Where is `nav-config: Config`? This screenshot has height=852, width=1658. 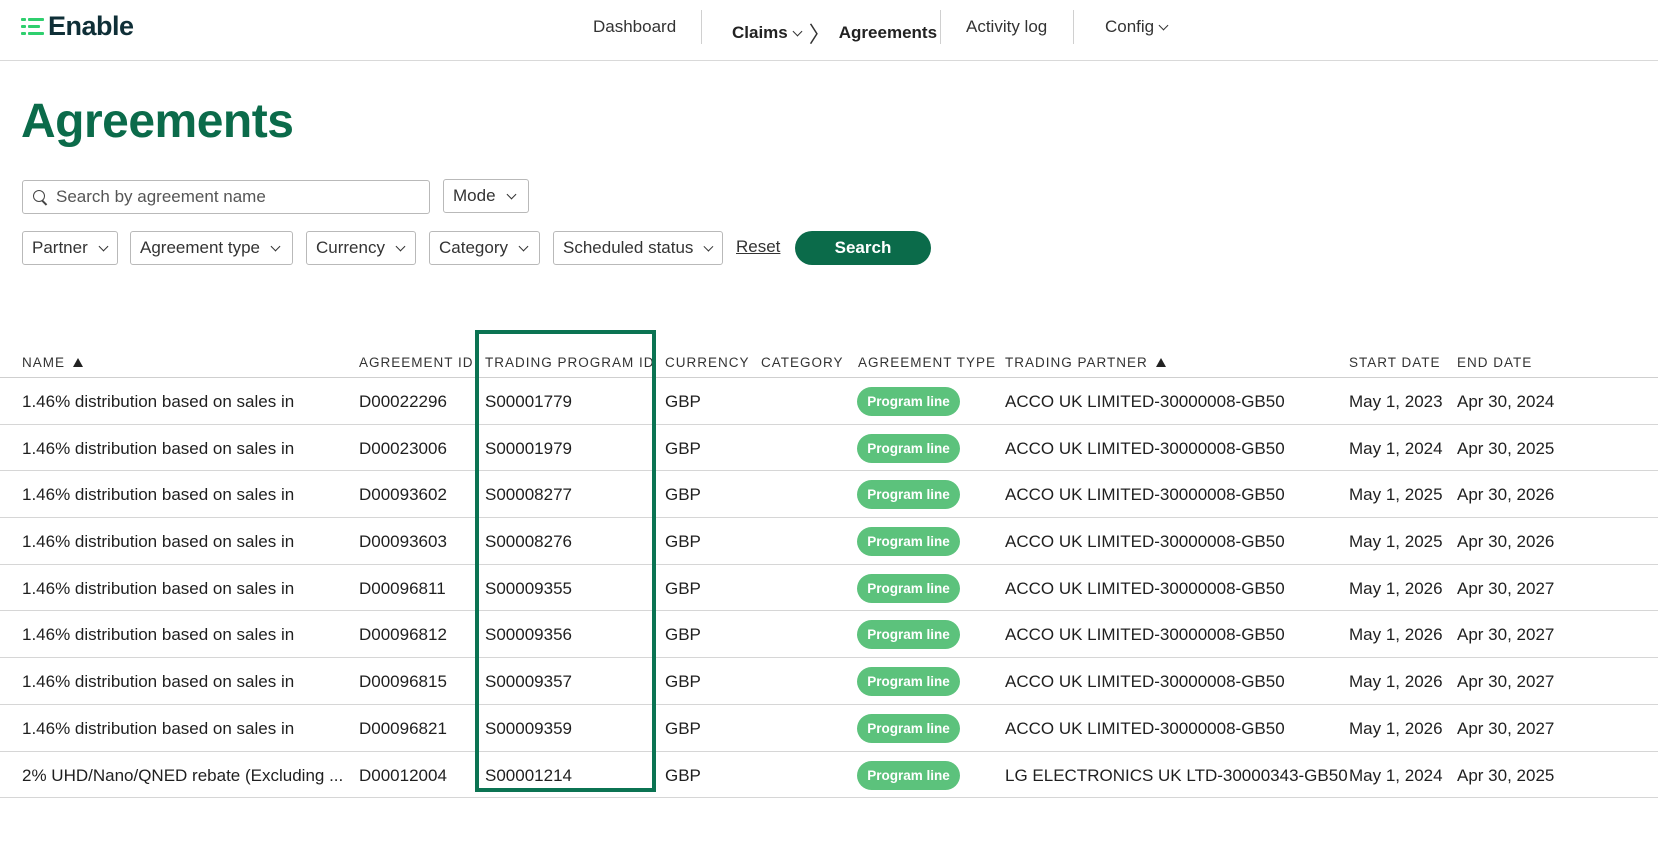
nav-config: Config is located at coordinates (1137, 27).